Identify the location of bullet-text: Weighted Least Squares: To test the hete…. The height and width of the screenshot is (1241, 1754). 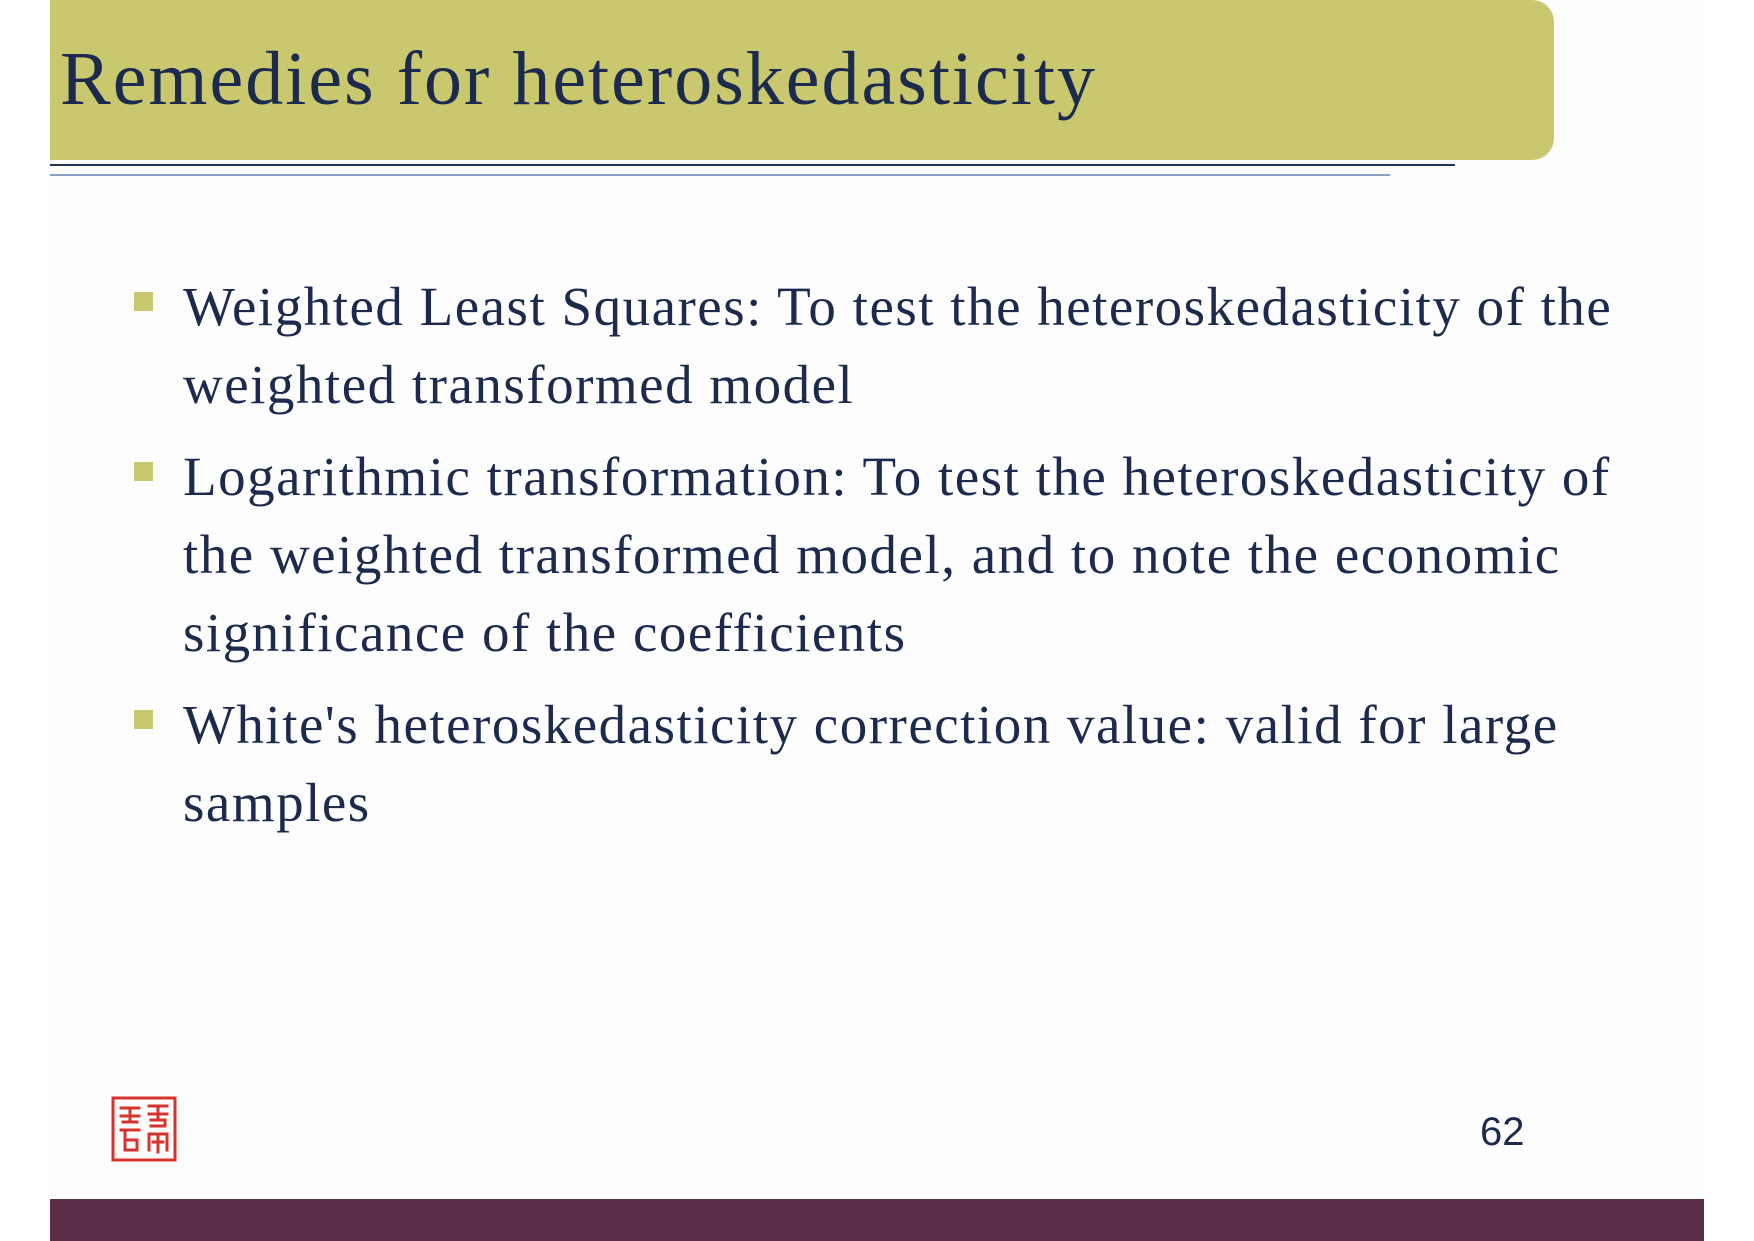
(898, 345).